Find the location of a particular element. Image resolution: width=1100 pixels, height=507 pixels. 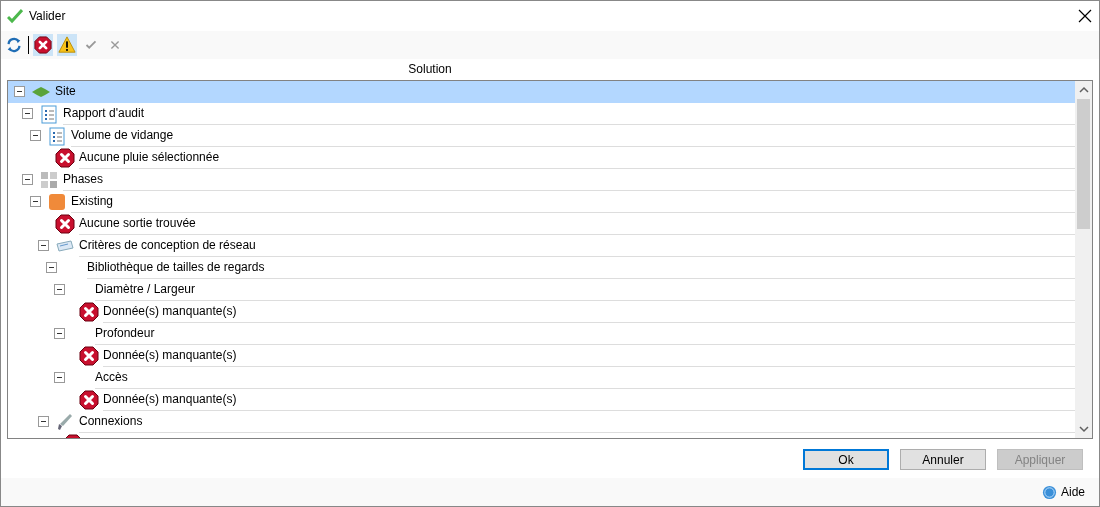

dialog-button: Annuler is located at coordinates (943, 459).